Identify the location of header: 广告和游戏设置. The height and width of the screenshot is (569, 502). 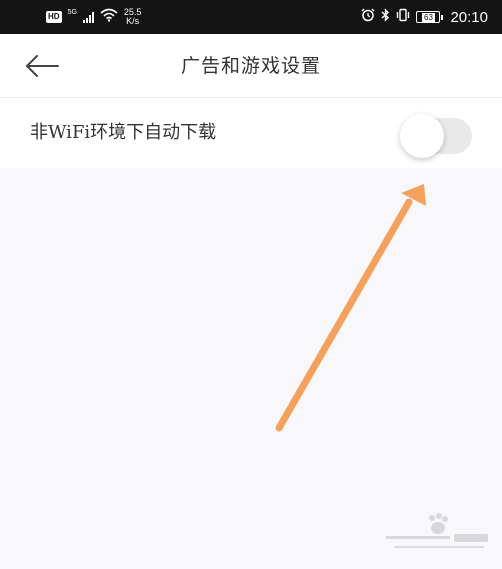
(251, 66).